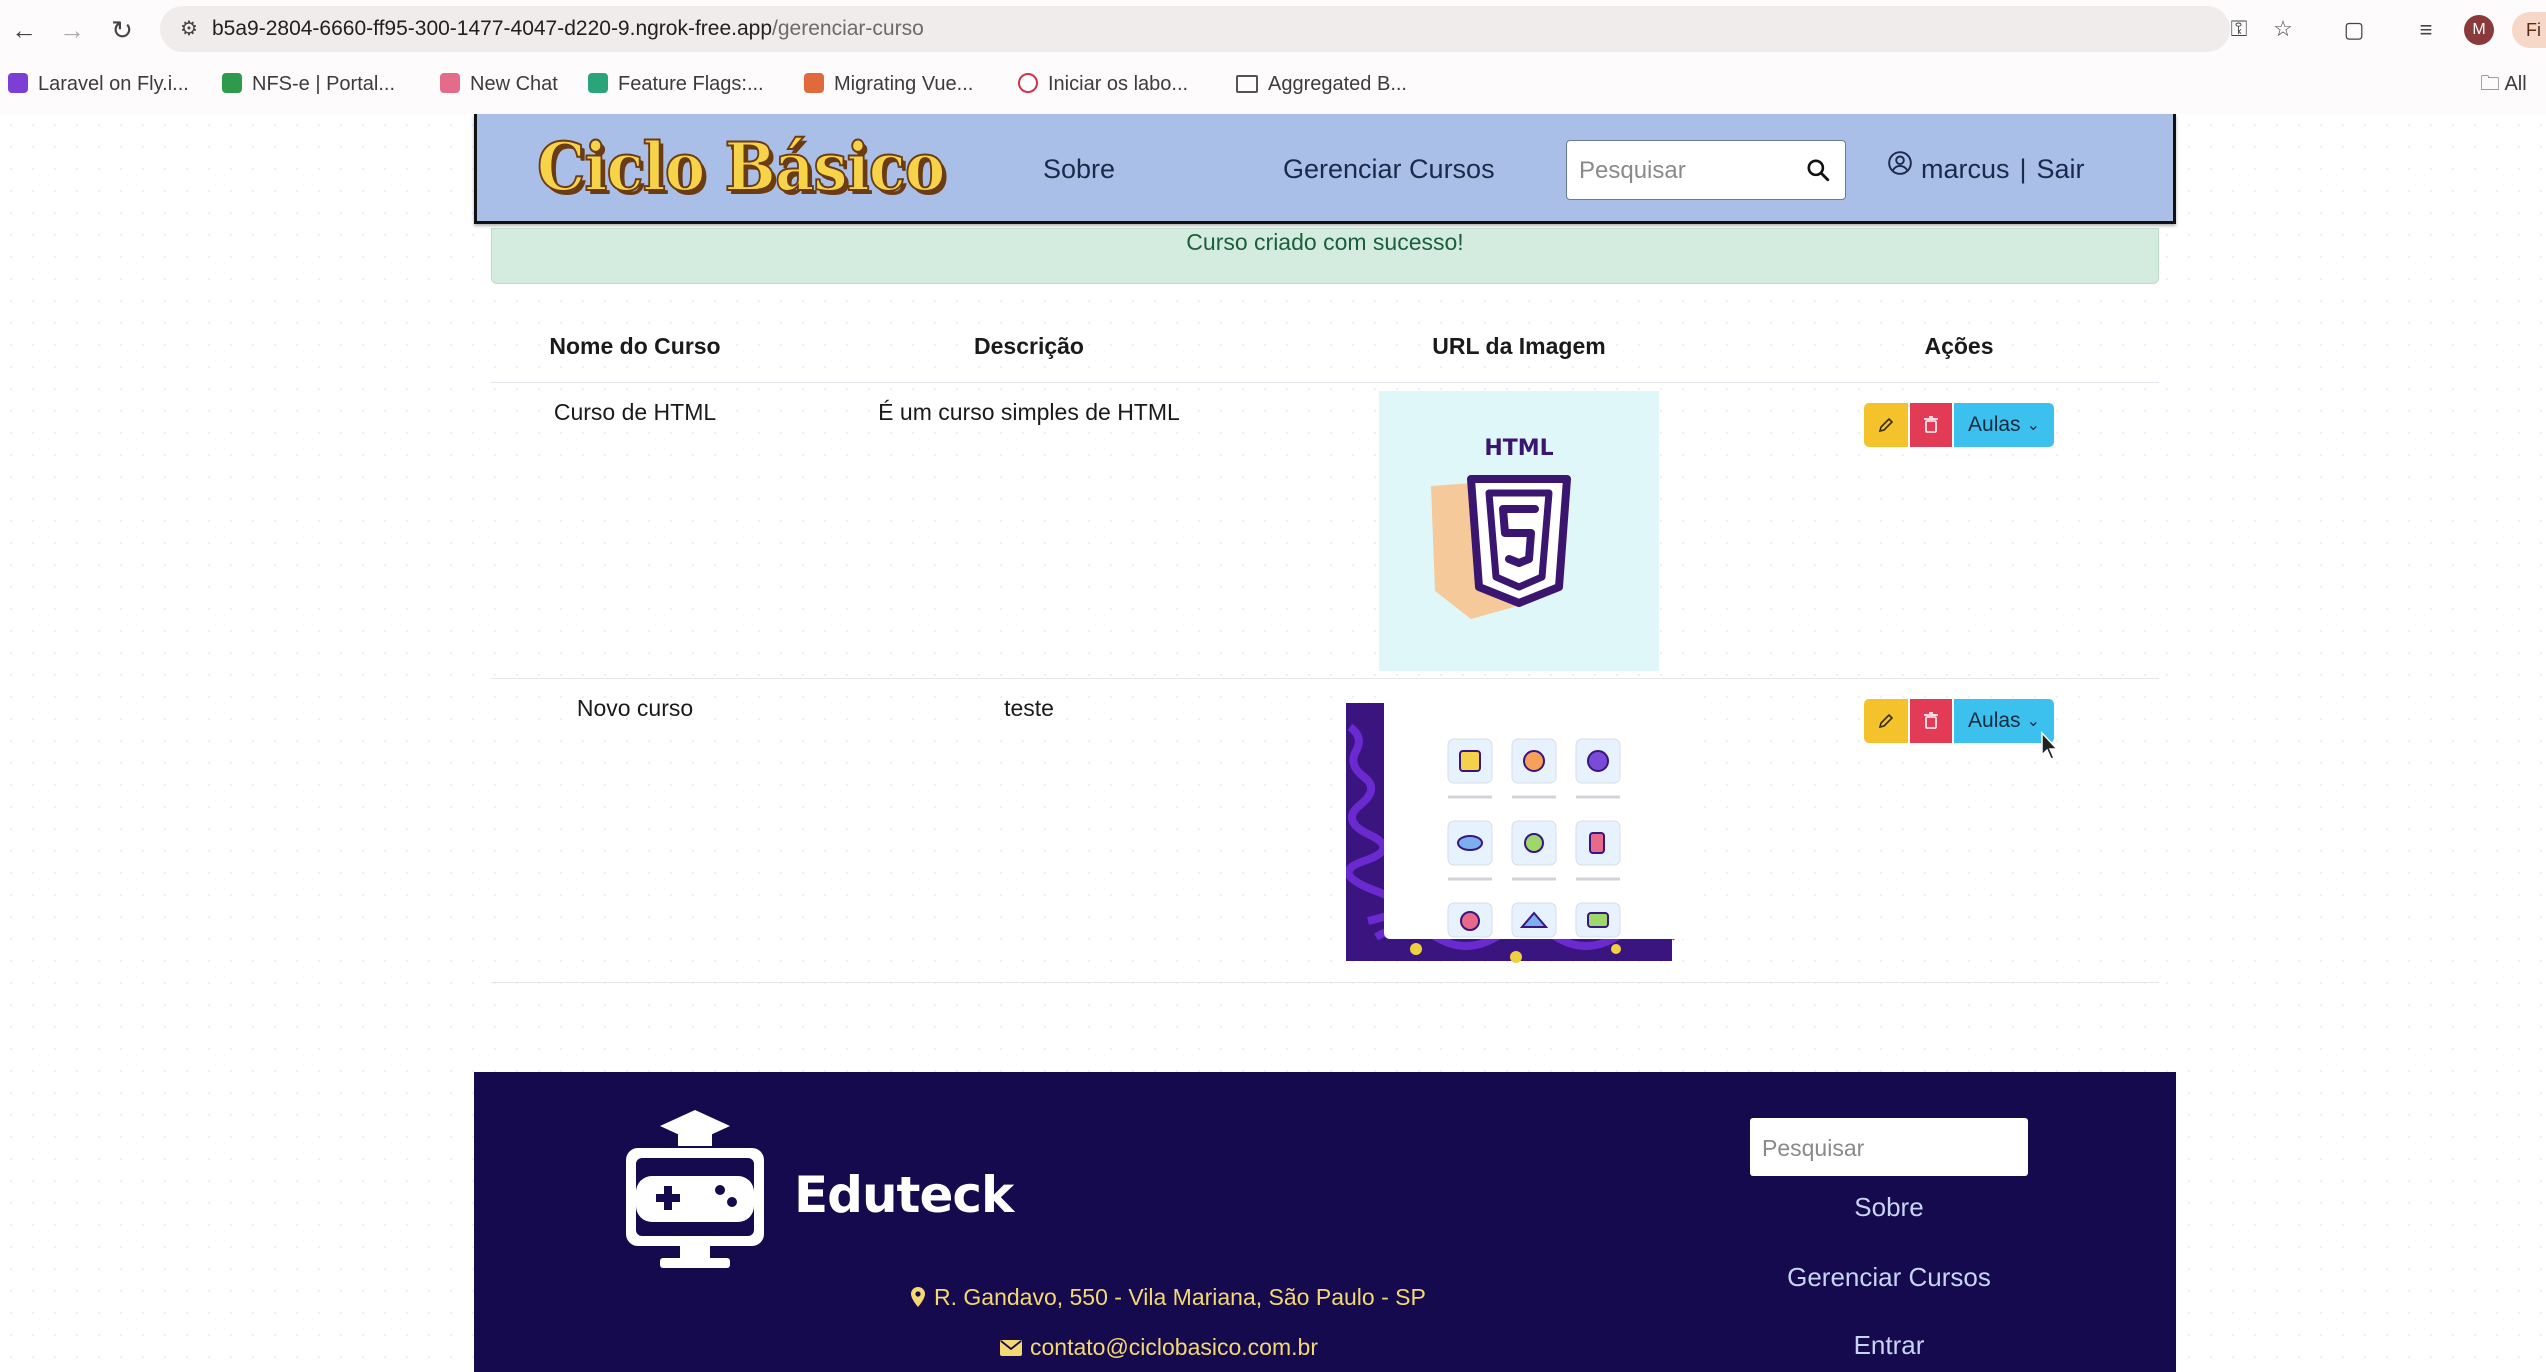 The height and width of the screenshot is (1372, 2546). What do you see at coordinates (18, 83) in the screenshot?
I see `laravel-favicon-icon` at bounding box center [18, 83].